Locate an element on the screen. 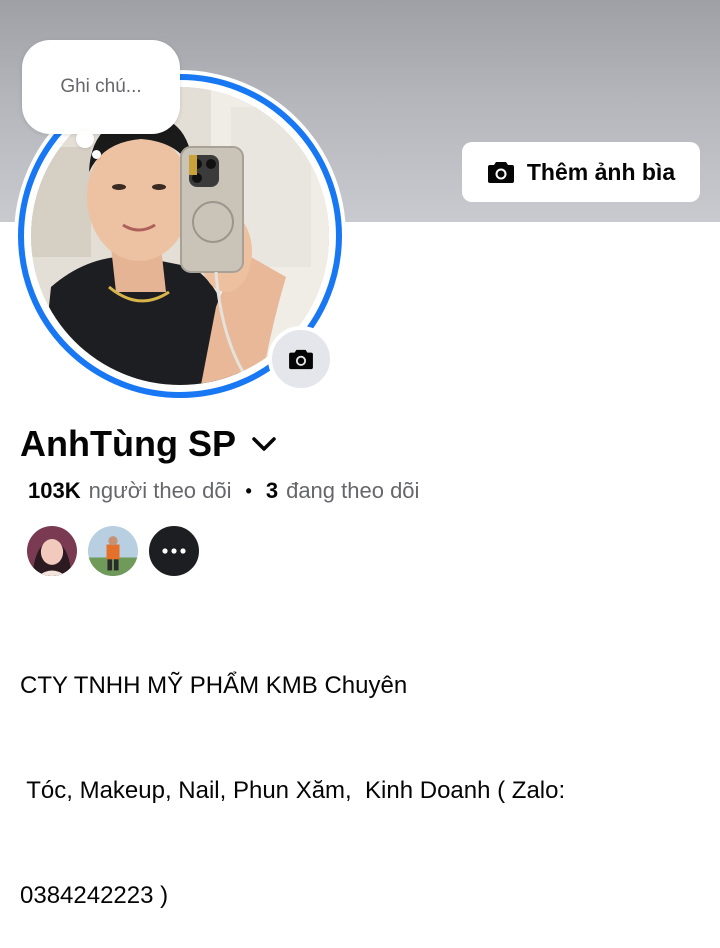 Image resolution: width=720 pixels, height=948 pixels. profile-name: AnhTùng SP is located at coordinates (128, 443).